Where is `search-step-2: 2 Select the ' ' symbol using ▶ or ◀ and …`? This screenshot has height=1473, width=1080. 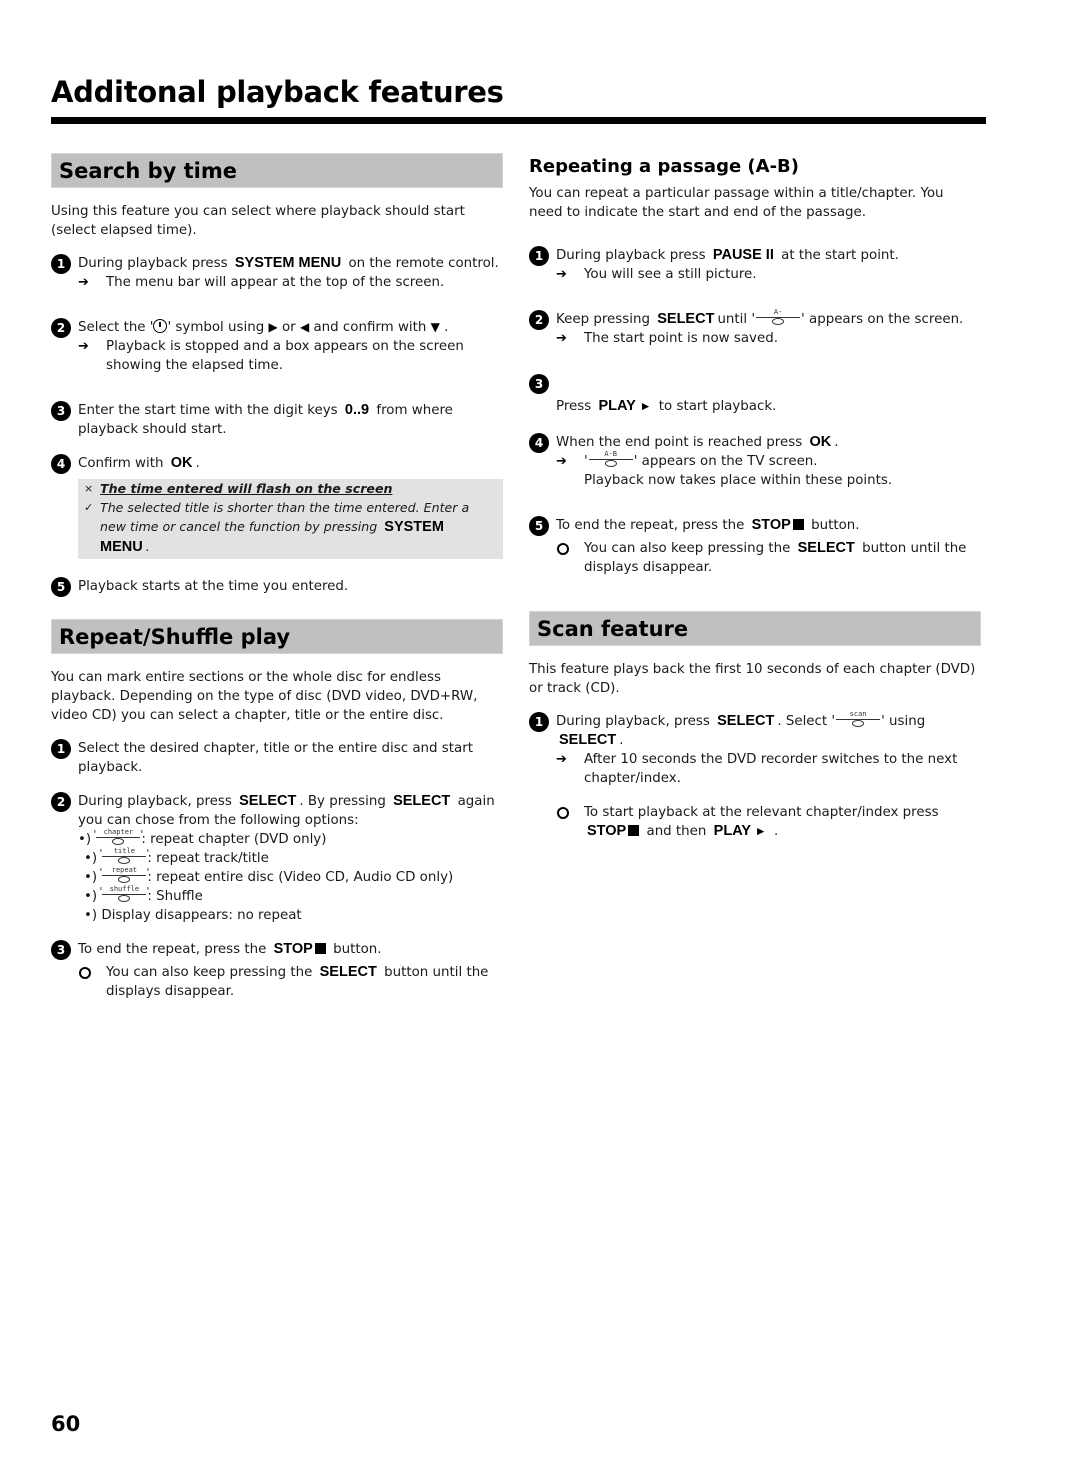
search-step-2: 2 Select the ' ' symbol using ▶ or ◀ and … is located at coordinates (277, 328).